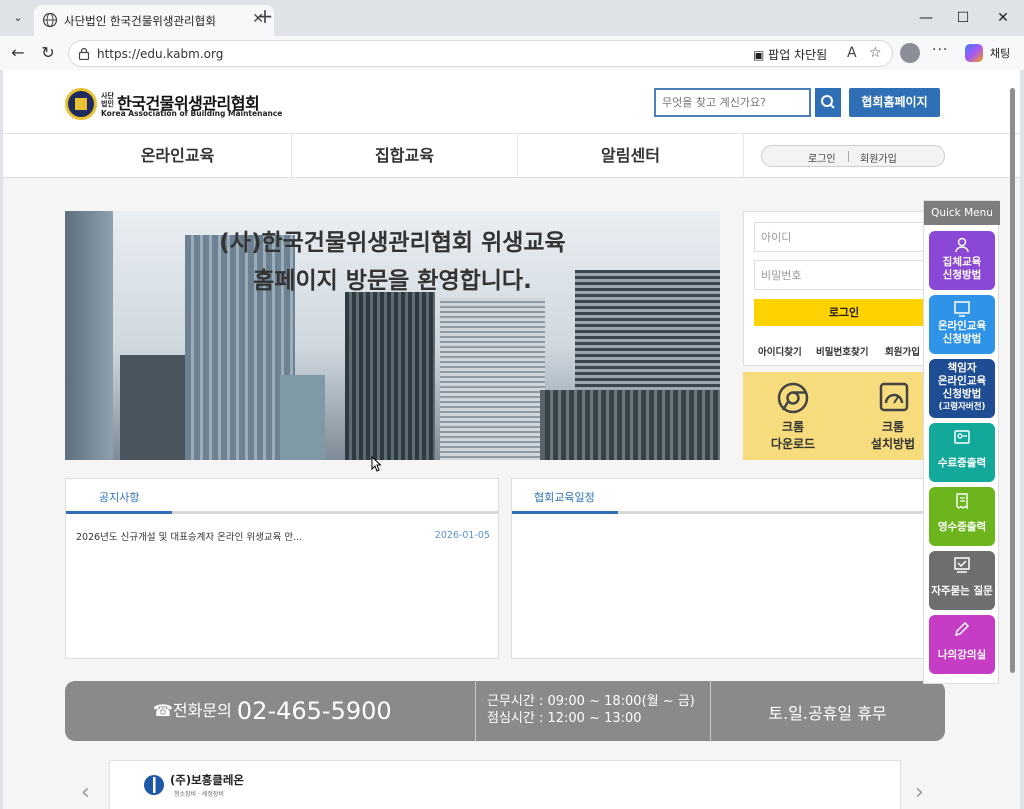  What do you see at coordinates (940, 50) in the screenshot?
I see `more-menu-icon: ···` at bounding box center [940, 50].